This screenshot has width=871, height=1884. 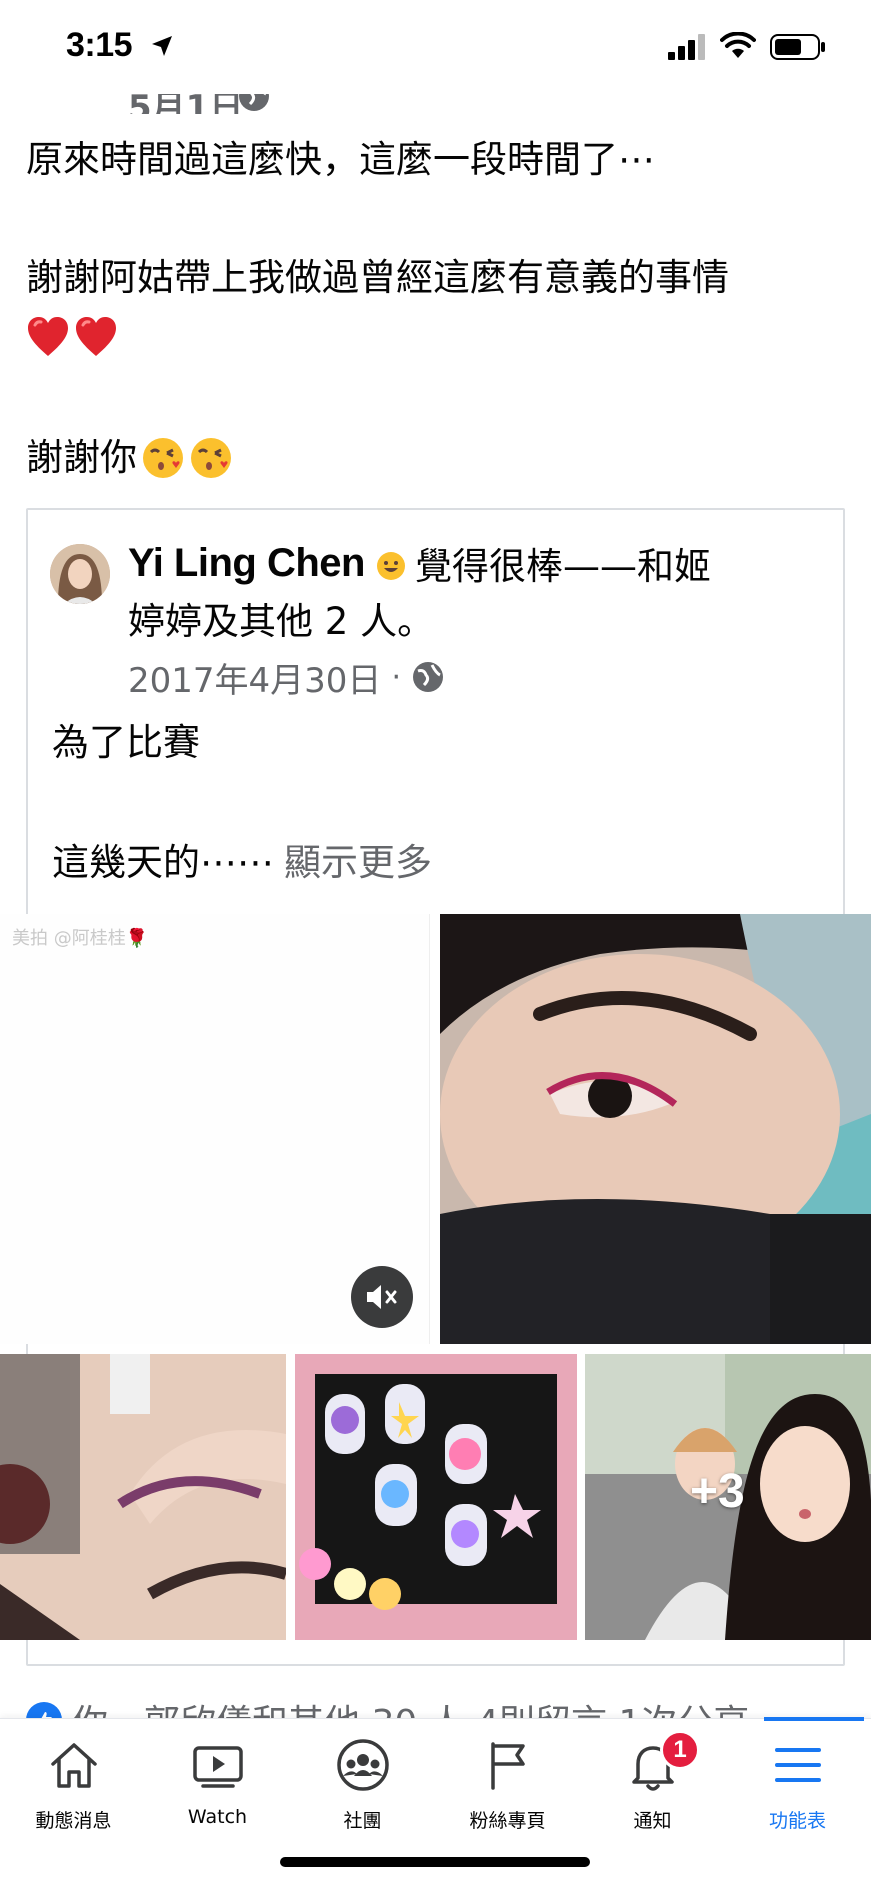 I want to click on smiley-feeling-icon, so click(x=390, y=566).